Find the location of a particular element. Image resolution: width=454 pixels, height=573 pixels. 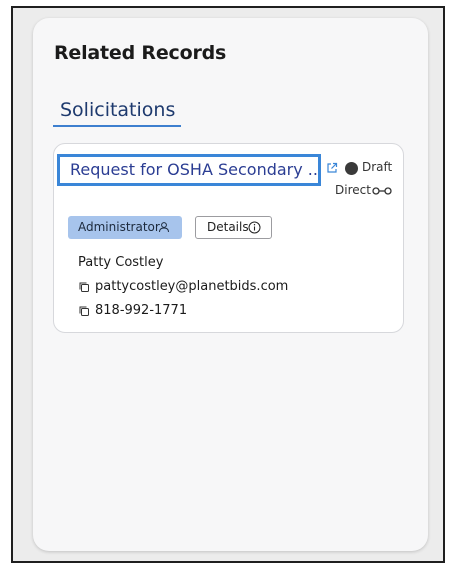

details-button: Details is located at coordinates (233, 227).